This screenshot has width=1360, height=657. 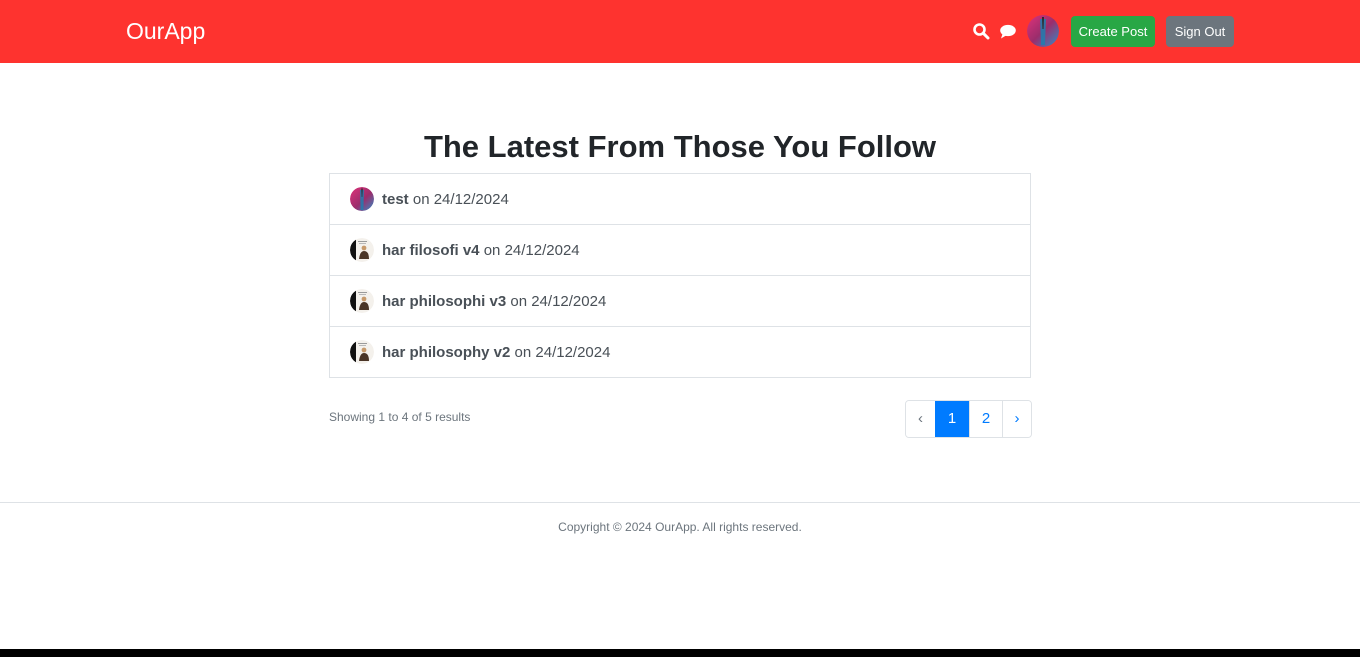 What do you see at coordinates (952, 419) in the screenshot?
I see `pagination-page-1: 1` at bounding box center [952, 419].